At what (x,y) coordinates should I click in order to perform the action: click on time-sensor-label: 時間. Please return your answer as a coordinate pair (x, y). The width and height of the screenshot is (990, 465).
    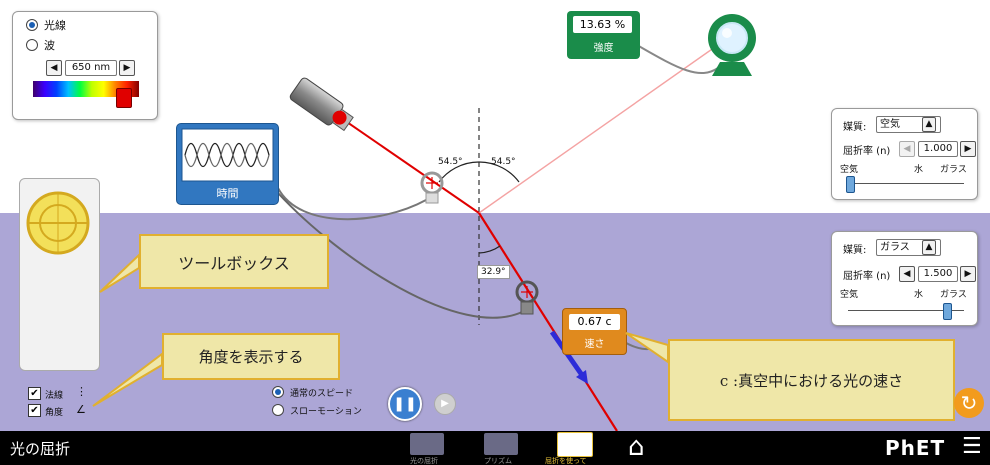
    Looking at the image, I should click on (227, 193).